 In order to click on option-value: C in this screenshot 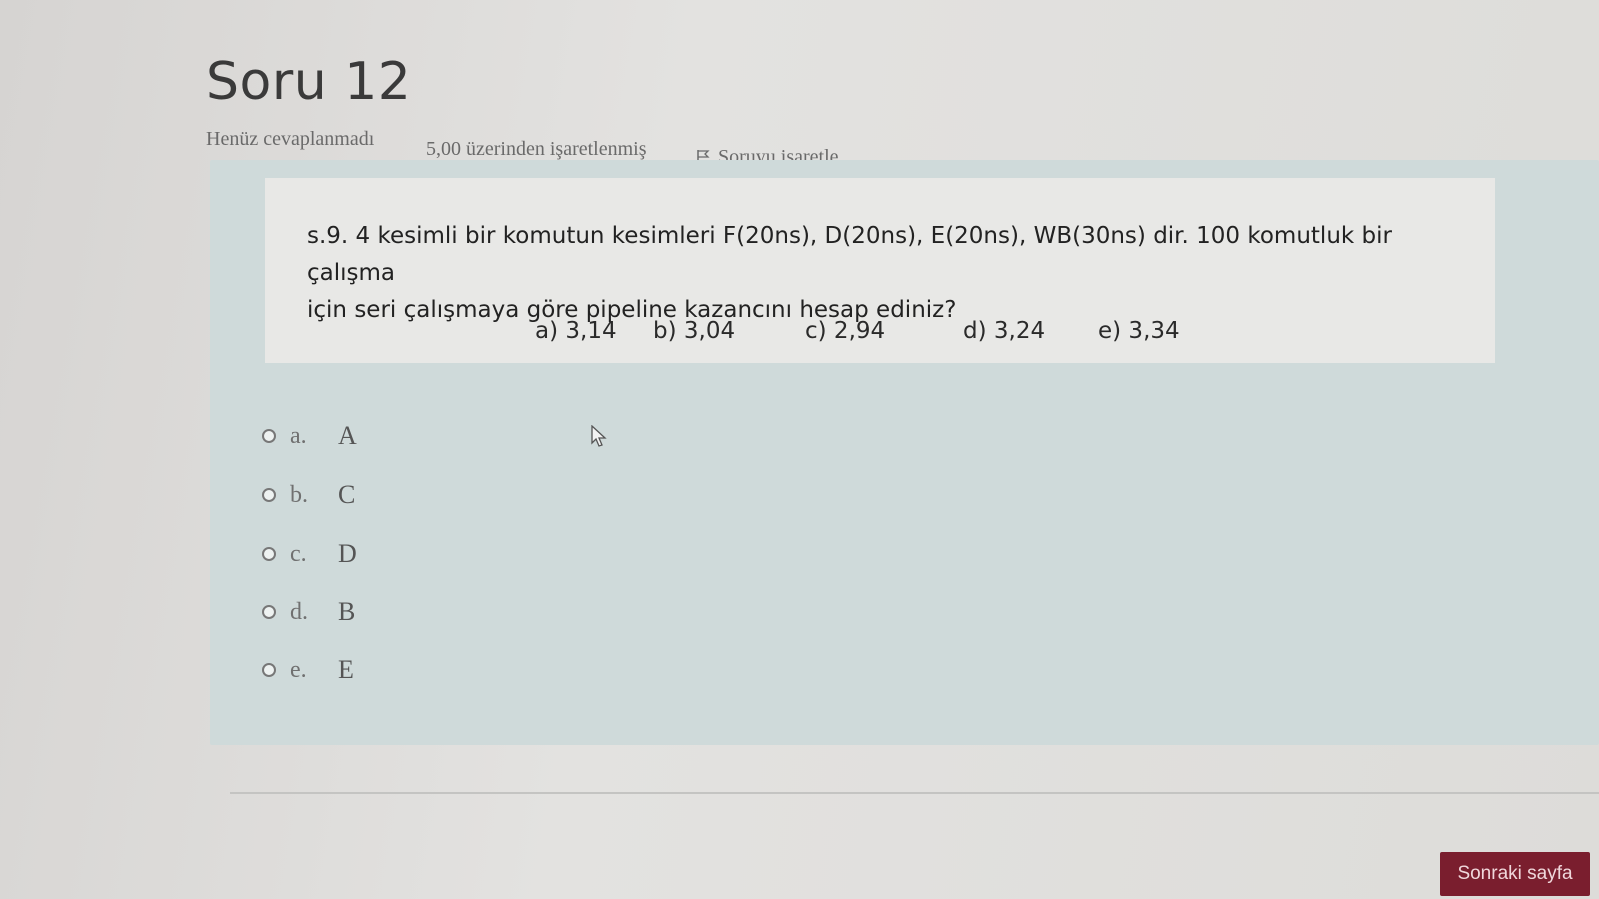, I will do `click(347, 494)`.